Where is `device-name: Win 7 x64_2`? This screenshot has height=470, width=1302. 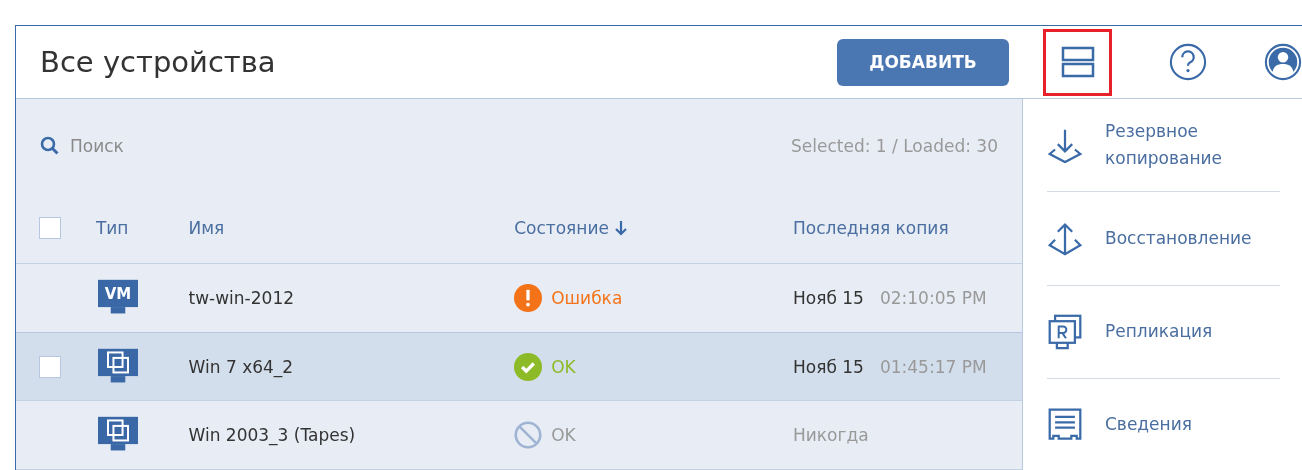 device-name: Win 7 x64_2 is located at coordinates (241, 366).